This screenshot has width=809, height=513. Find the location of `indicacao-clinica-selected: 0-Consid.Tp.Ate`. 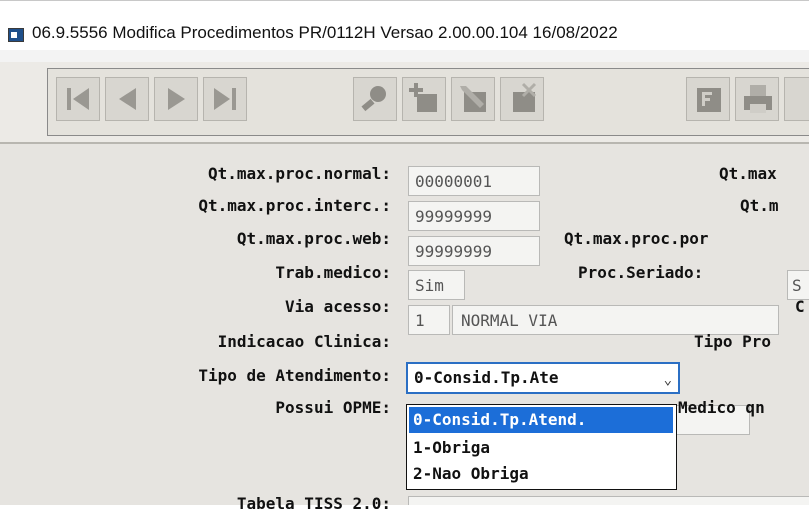

indicacao-clinica-selected: 0-Consid.Tp.Ate is located at coordinates (486, 377).